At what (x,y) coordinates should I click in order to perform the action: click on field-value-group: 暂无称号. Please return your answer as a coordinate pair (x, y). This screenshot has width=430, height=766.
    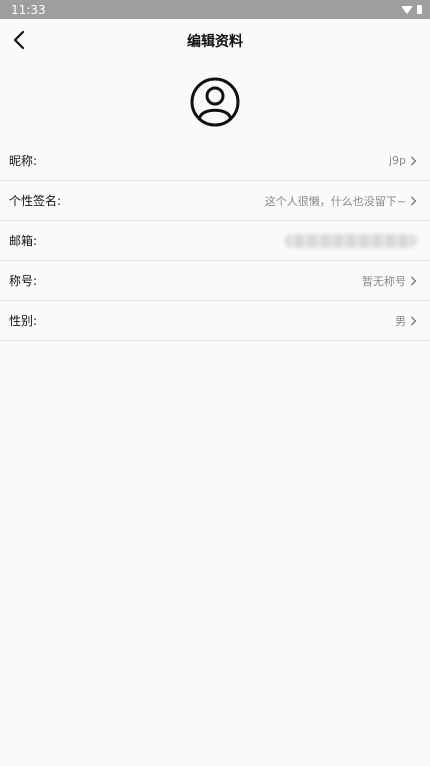
    Looking at the image, I should click on (389, 281).